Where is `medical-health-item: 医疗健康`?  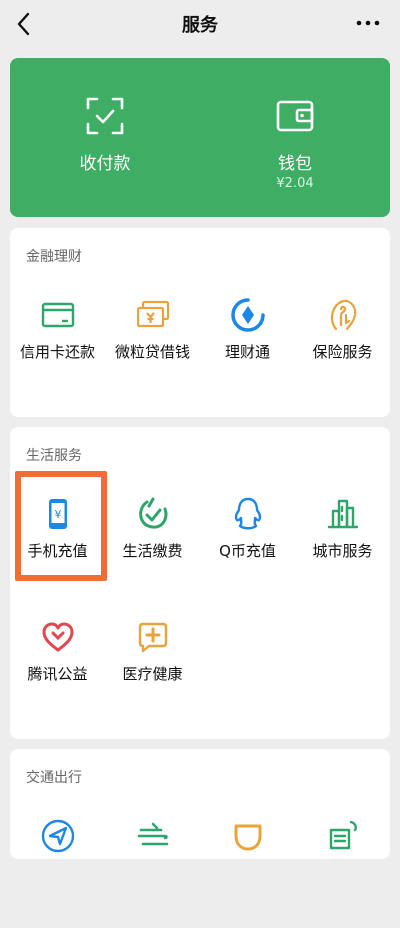
medical-health-item: 医疗健康 is located at coordinates (152, 674).